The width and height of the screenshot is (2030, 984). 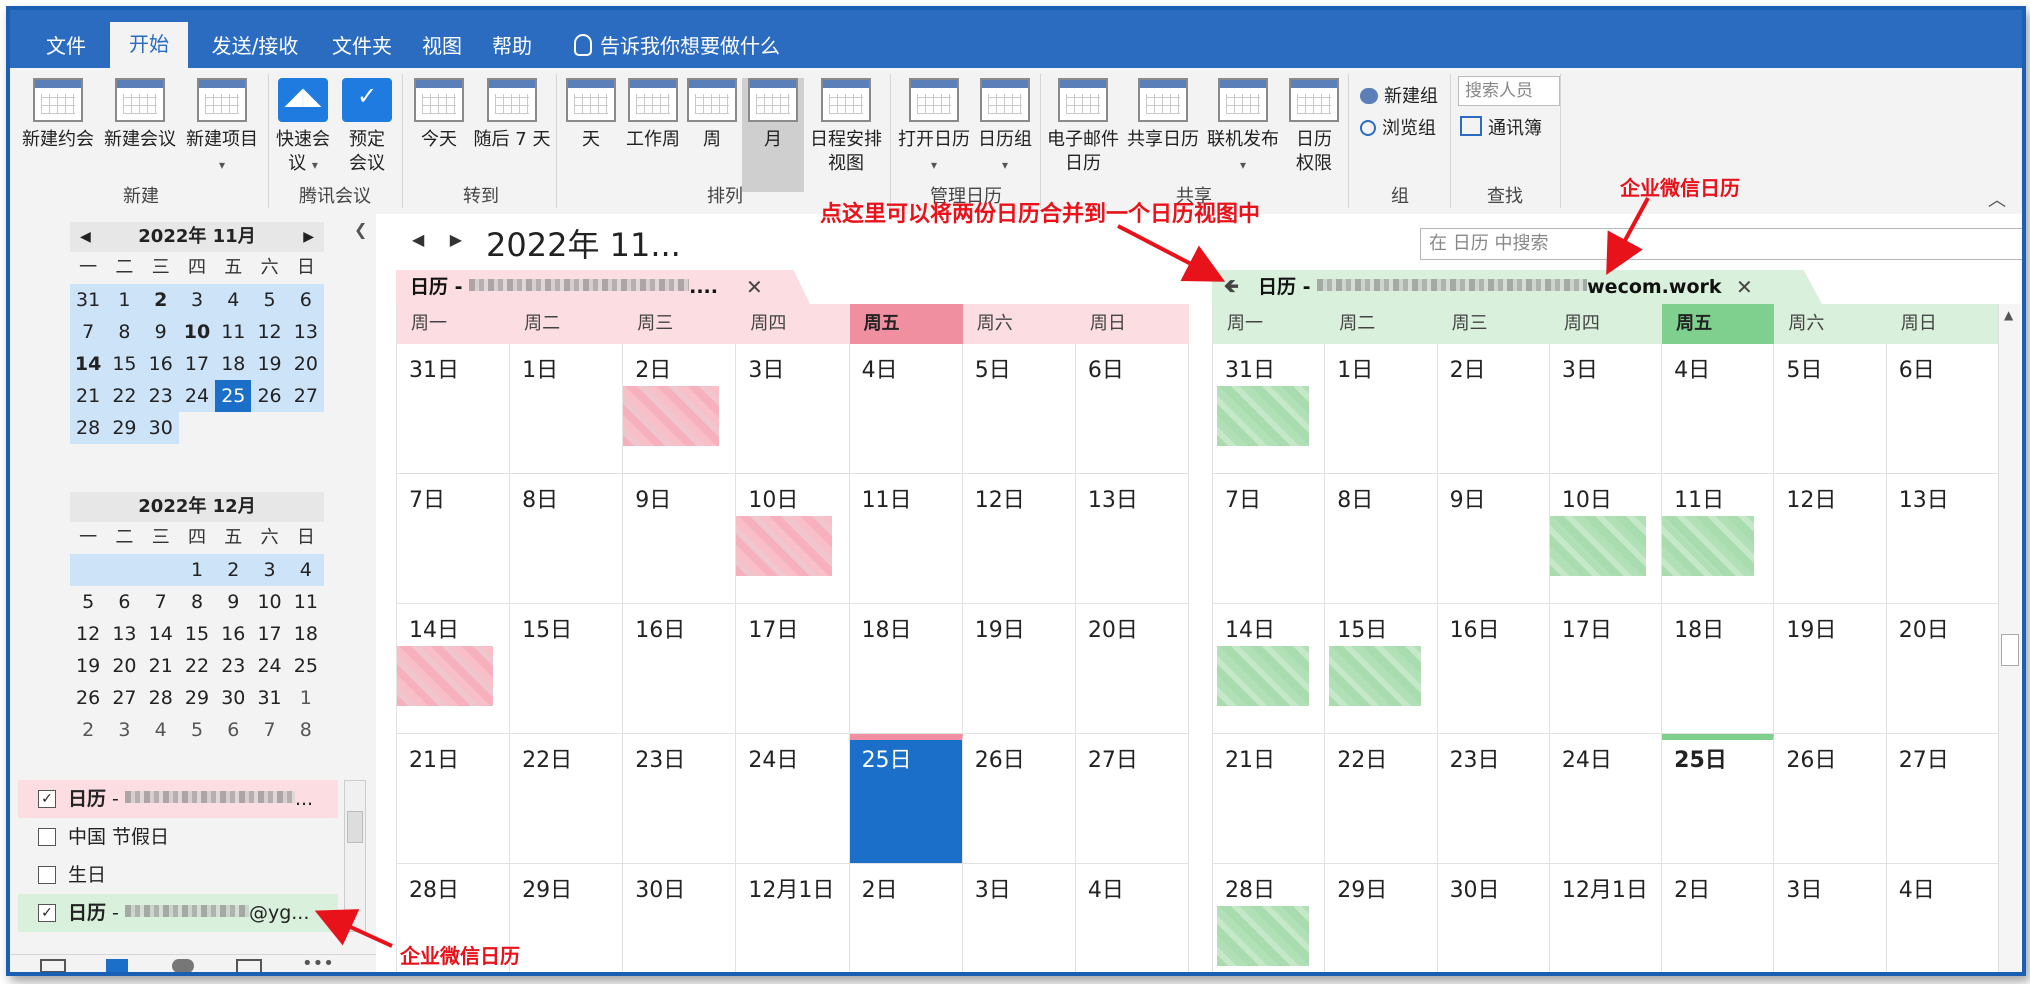 What do you see at coordinates (183, 965) in the screenshot?
I see `people-icon` at bounding box center [183, 965].